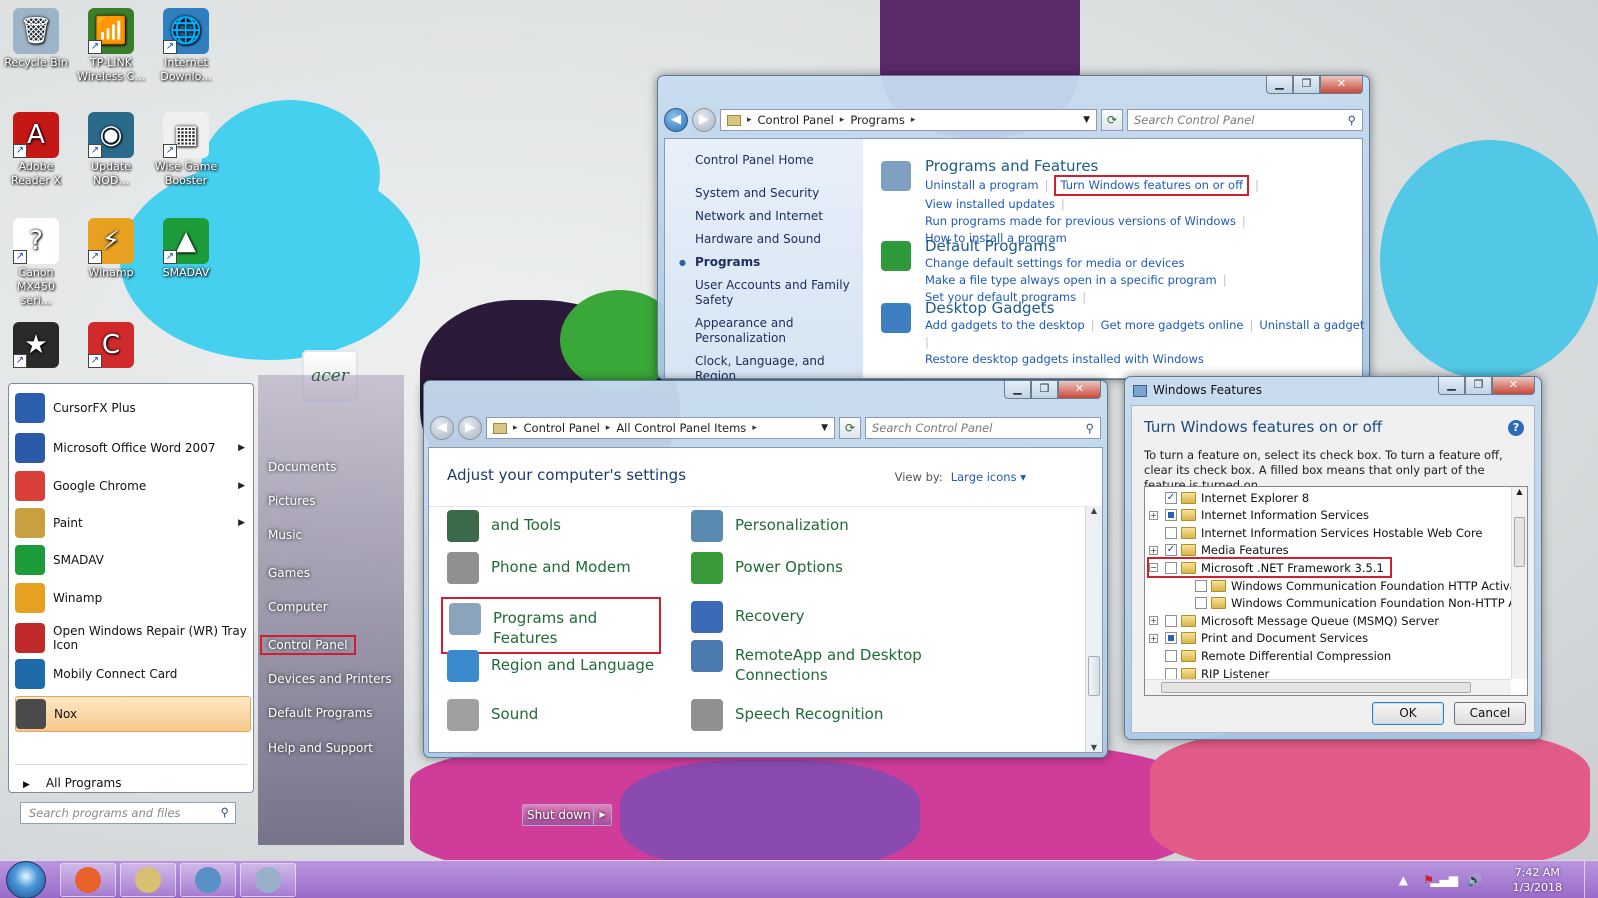 This screenshot has width=1598, height=898. Describe the element at coordinates (1311, 325) in the screenshot. I see `task-link: Uninstall a gadget` at that location.